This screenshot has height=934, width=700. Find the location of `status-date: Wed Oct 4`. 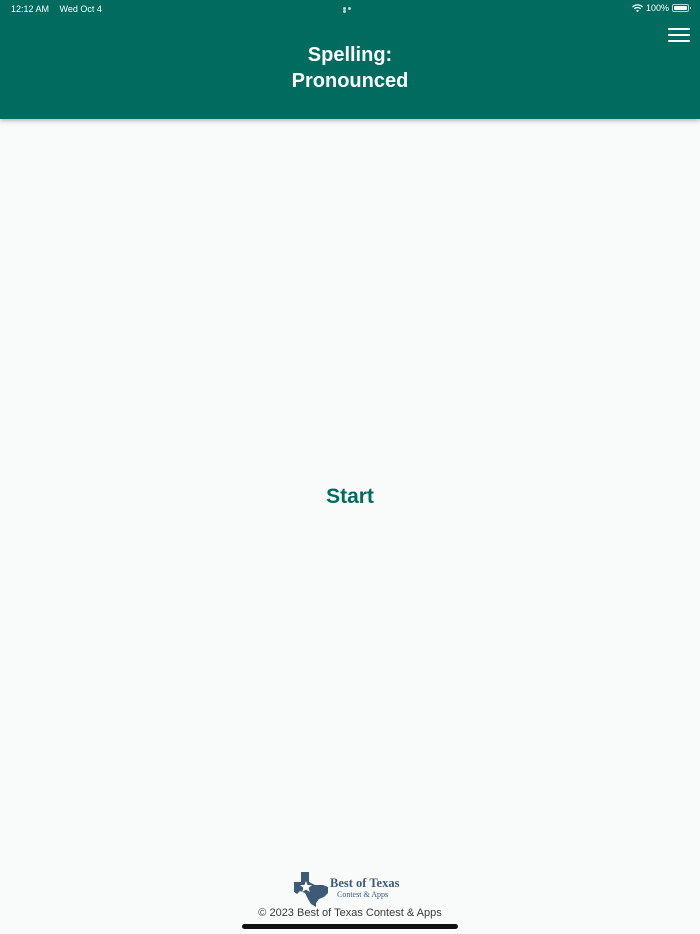

status-date: Wed Oct 4 is located at coordinates (80, 9).